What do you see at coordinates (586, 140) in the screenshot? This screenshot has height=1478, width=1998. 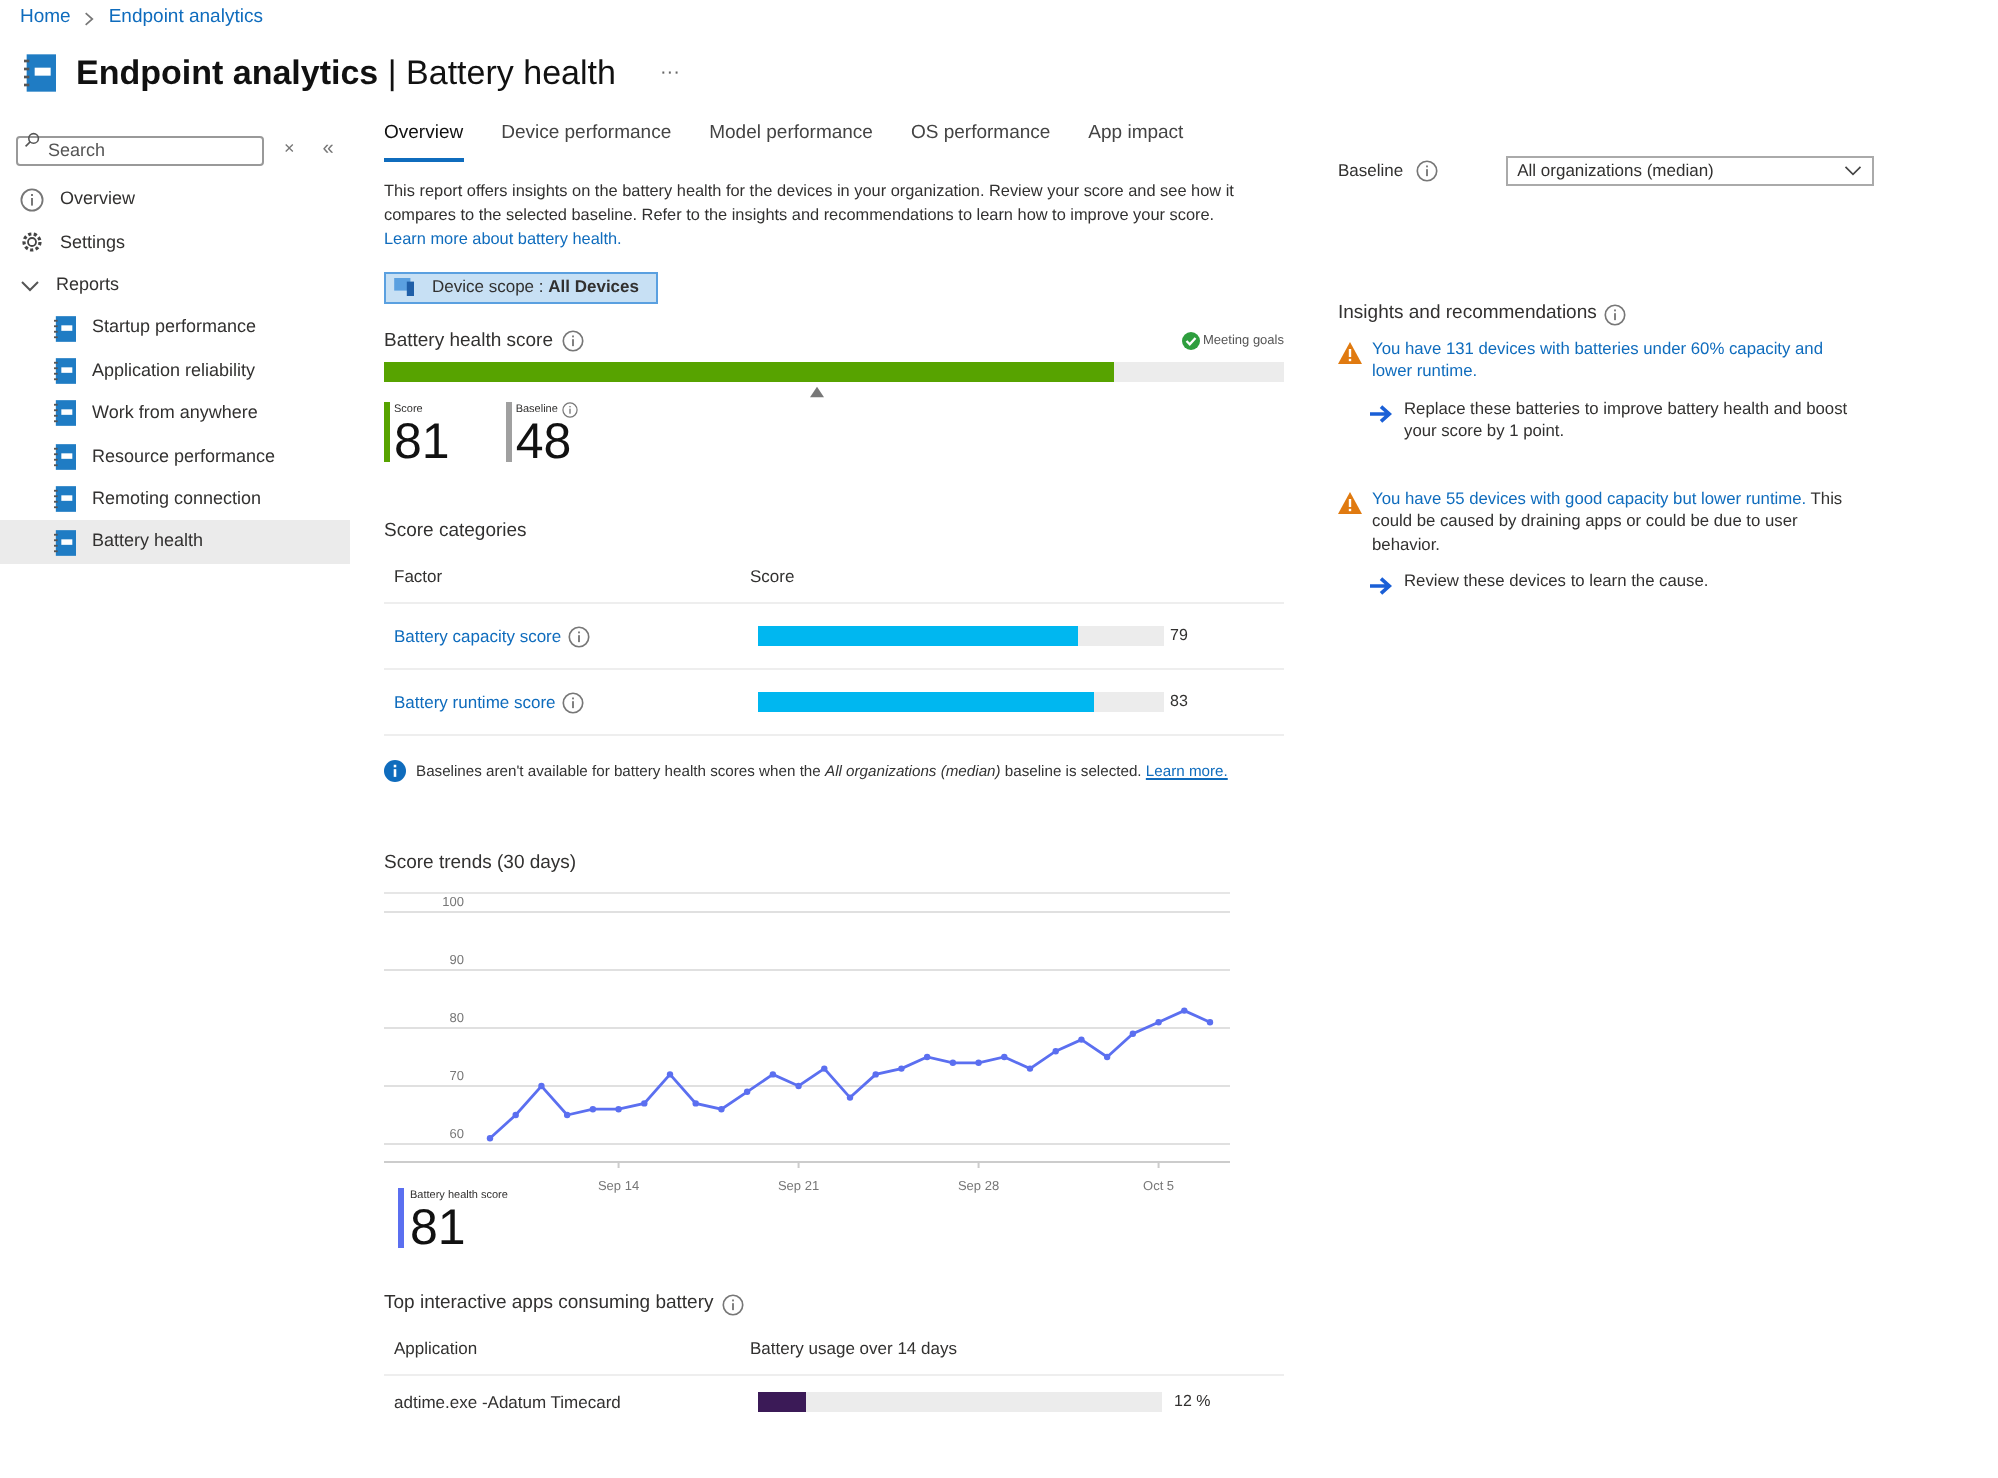 I see `tab: Device performance` at bounding box center [586, 140].